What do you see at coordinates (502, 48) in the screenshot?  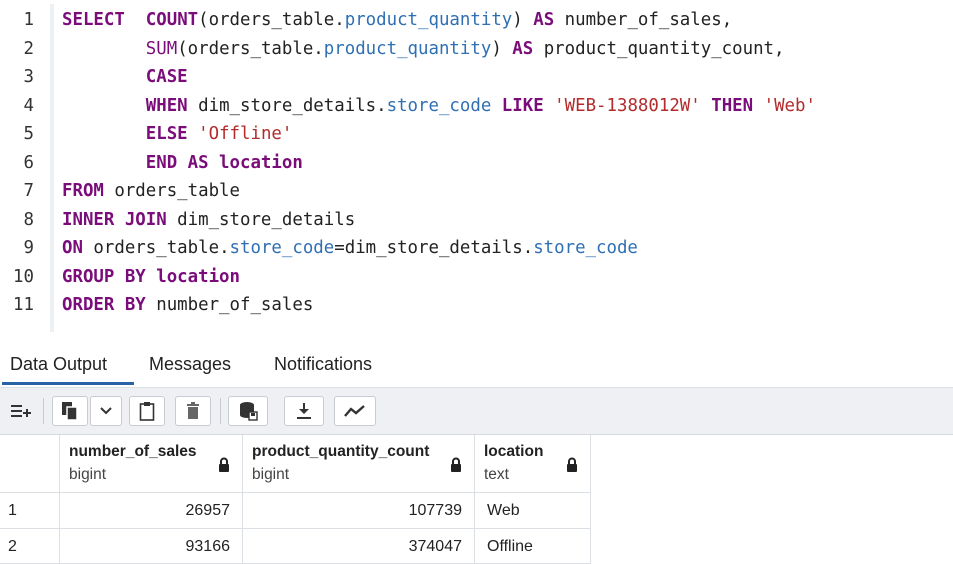 I see `code-token: )` at bounding box center [502, 48].